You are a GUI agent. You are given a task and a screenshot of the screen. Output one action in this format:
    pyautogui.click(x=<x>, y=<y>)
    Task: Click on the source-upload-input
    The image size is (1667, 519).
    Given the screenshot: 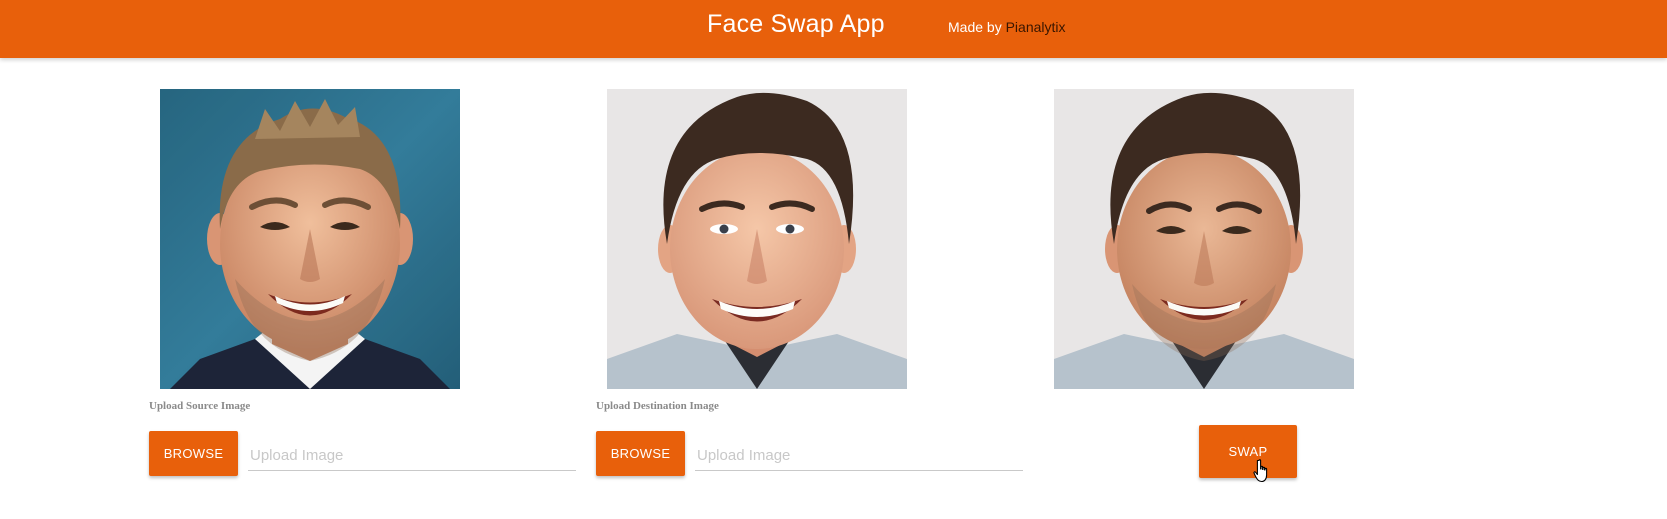 What is the action you would take?
    pyautogui.click(x=412, y=455)
    